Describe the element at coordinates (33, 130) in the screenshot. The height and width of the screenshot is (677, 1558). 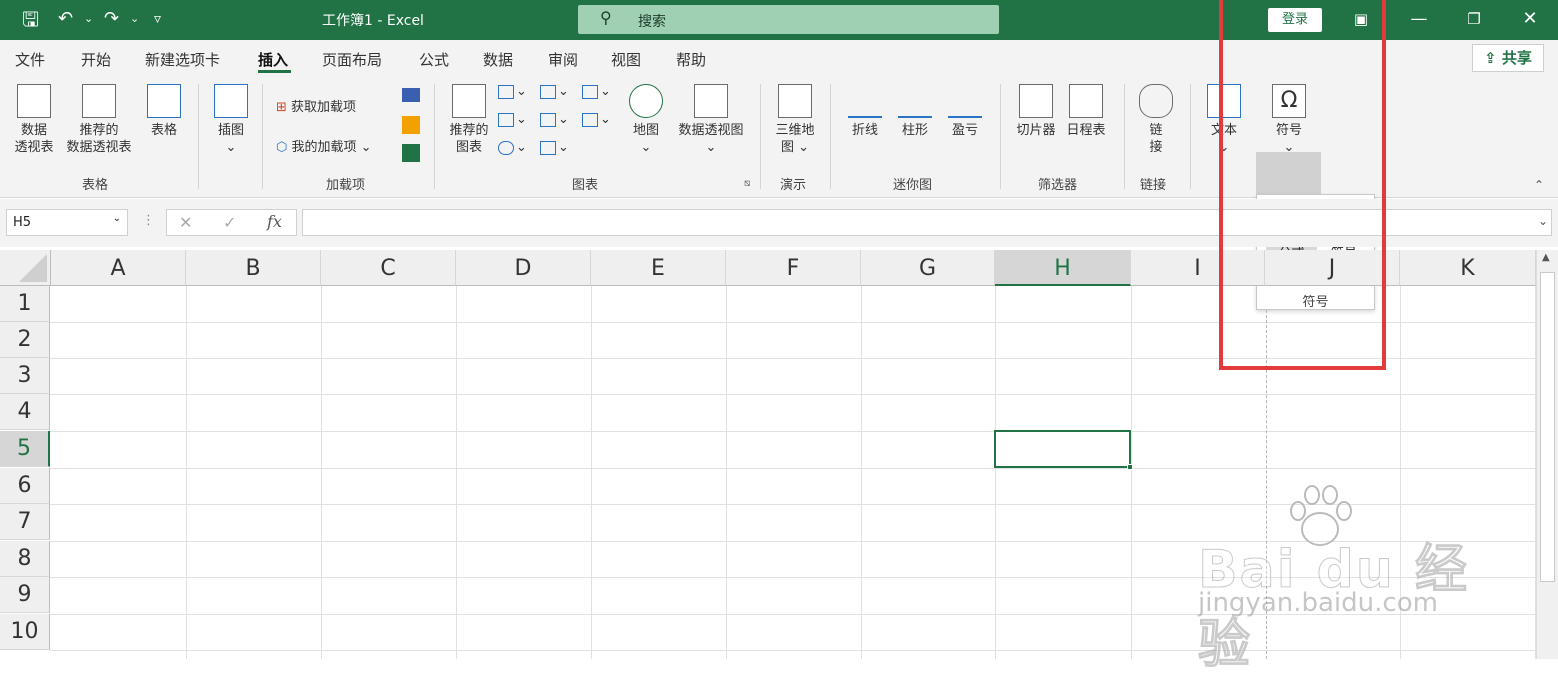
I see `pivot-table-label-1: 数据` at that location.